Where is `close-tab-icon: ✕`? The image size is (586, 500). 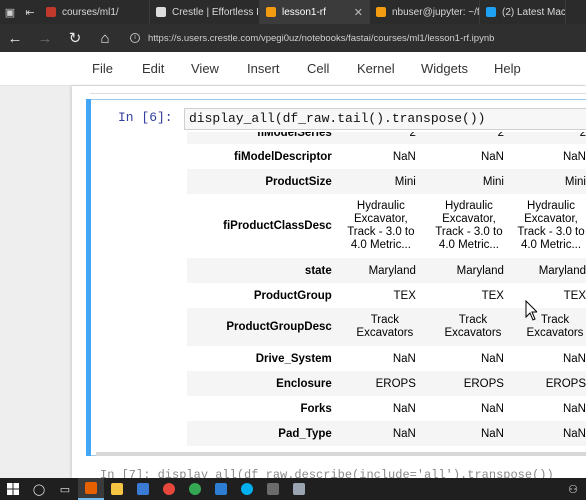 close-tab-icon: ✕ is located at coordinates (354, 12).